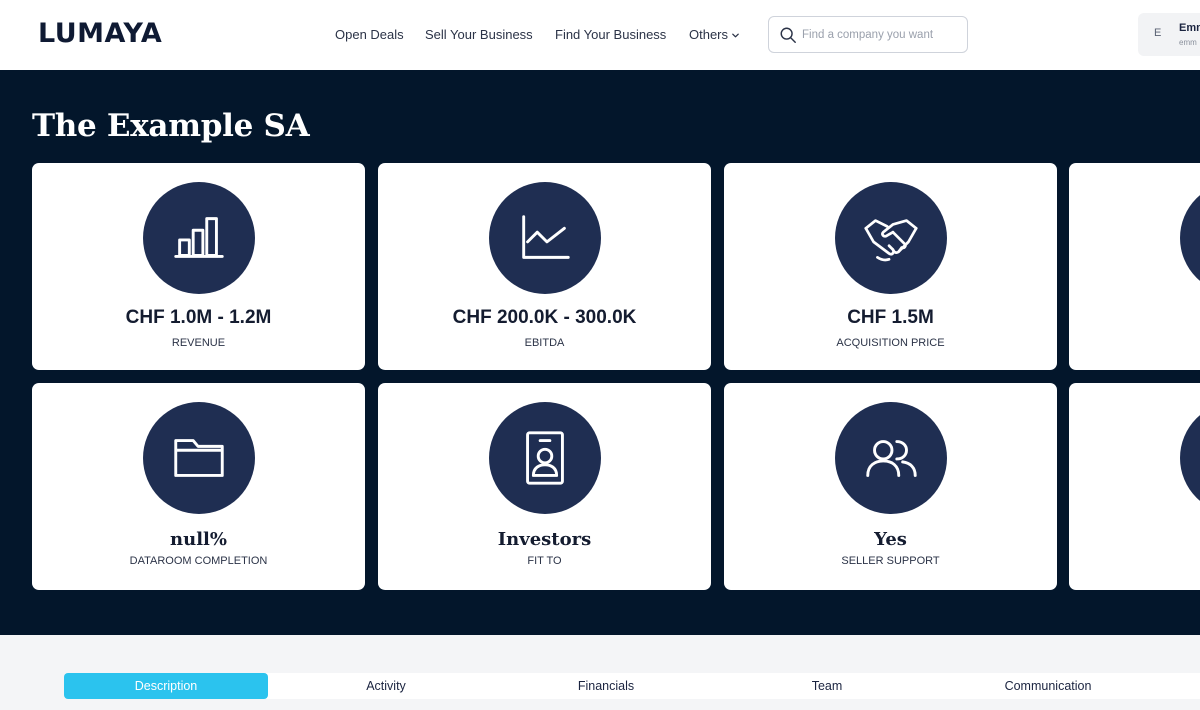 This screenshot has width=1200, height=710. I want to click on kpi-card-seller-support: Yes SELLER SUPPORT, so click(890, 486).